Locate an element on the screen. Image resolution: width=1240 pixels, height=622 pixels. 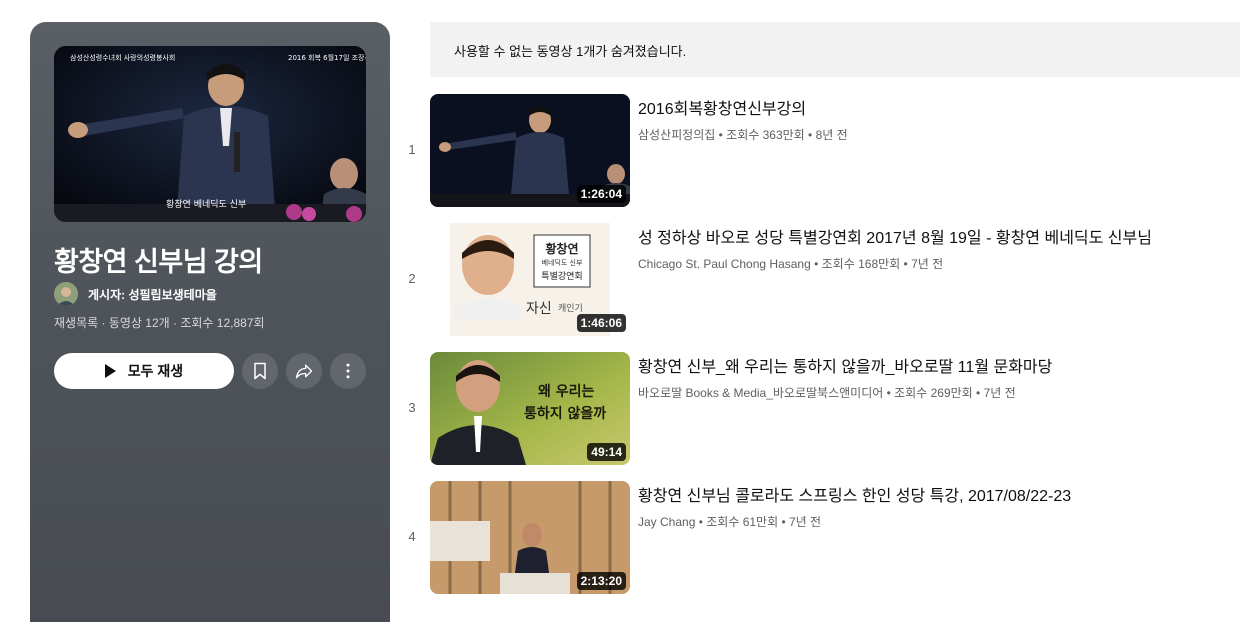
hero-speaker-name: 황창연 베네딕도 신부 is located at coordinates (206, 204).